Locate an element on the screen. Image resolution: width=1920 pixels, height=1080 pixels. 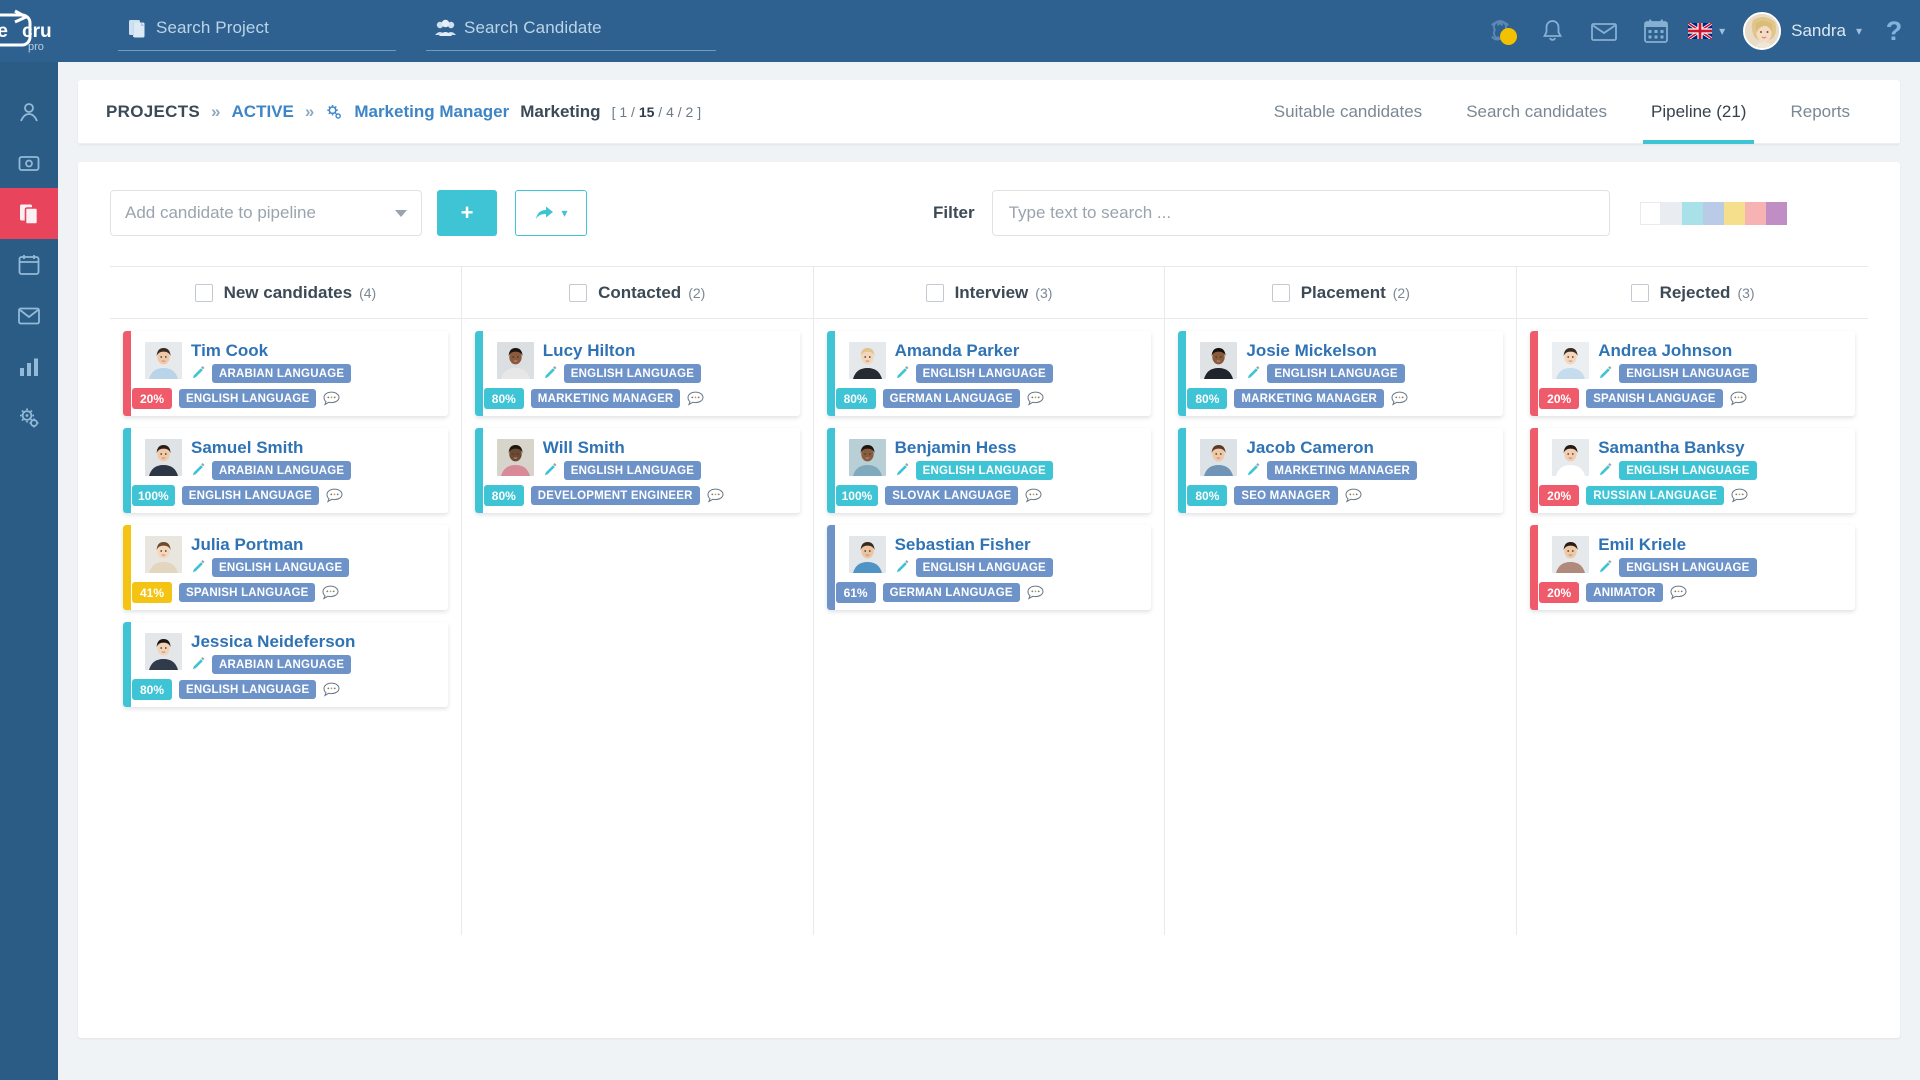
candidate-name: Samuel Smith is located at coordinates (271, 448).